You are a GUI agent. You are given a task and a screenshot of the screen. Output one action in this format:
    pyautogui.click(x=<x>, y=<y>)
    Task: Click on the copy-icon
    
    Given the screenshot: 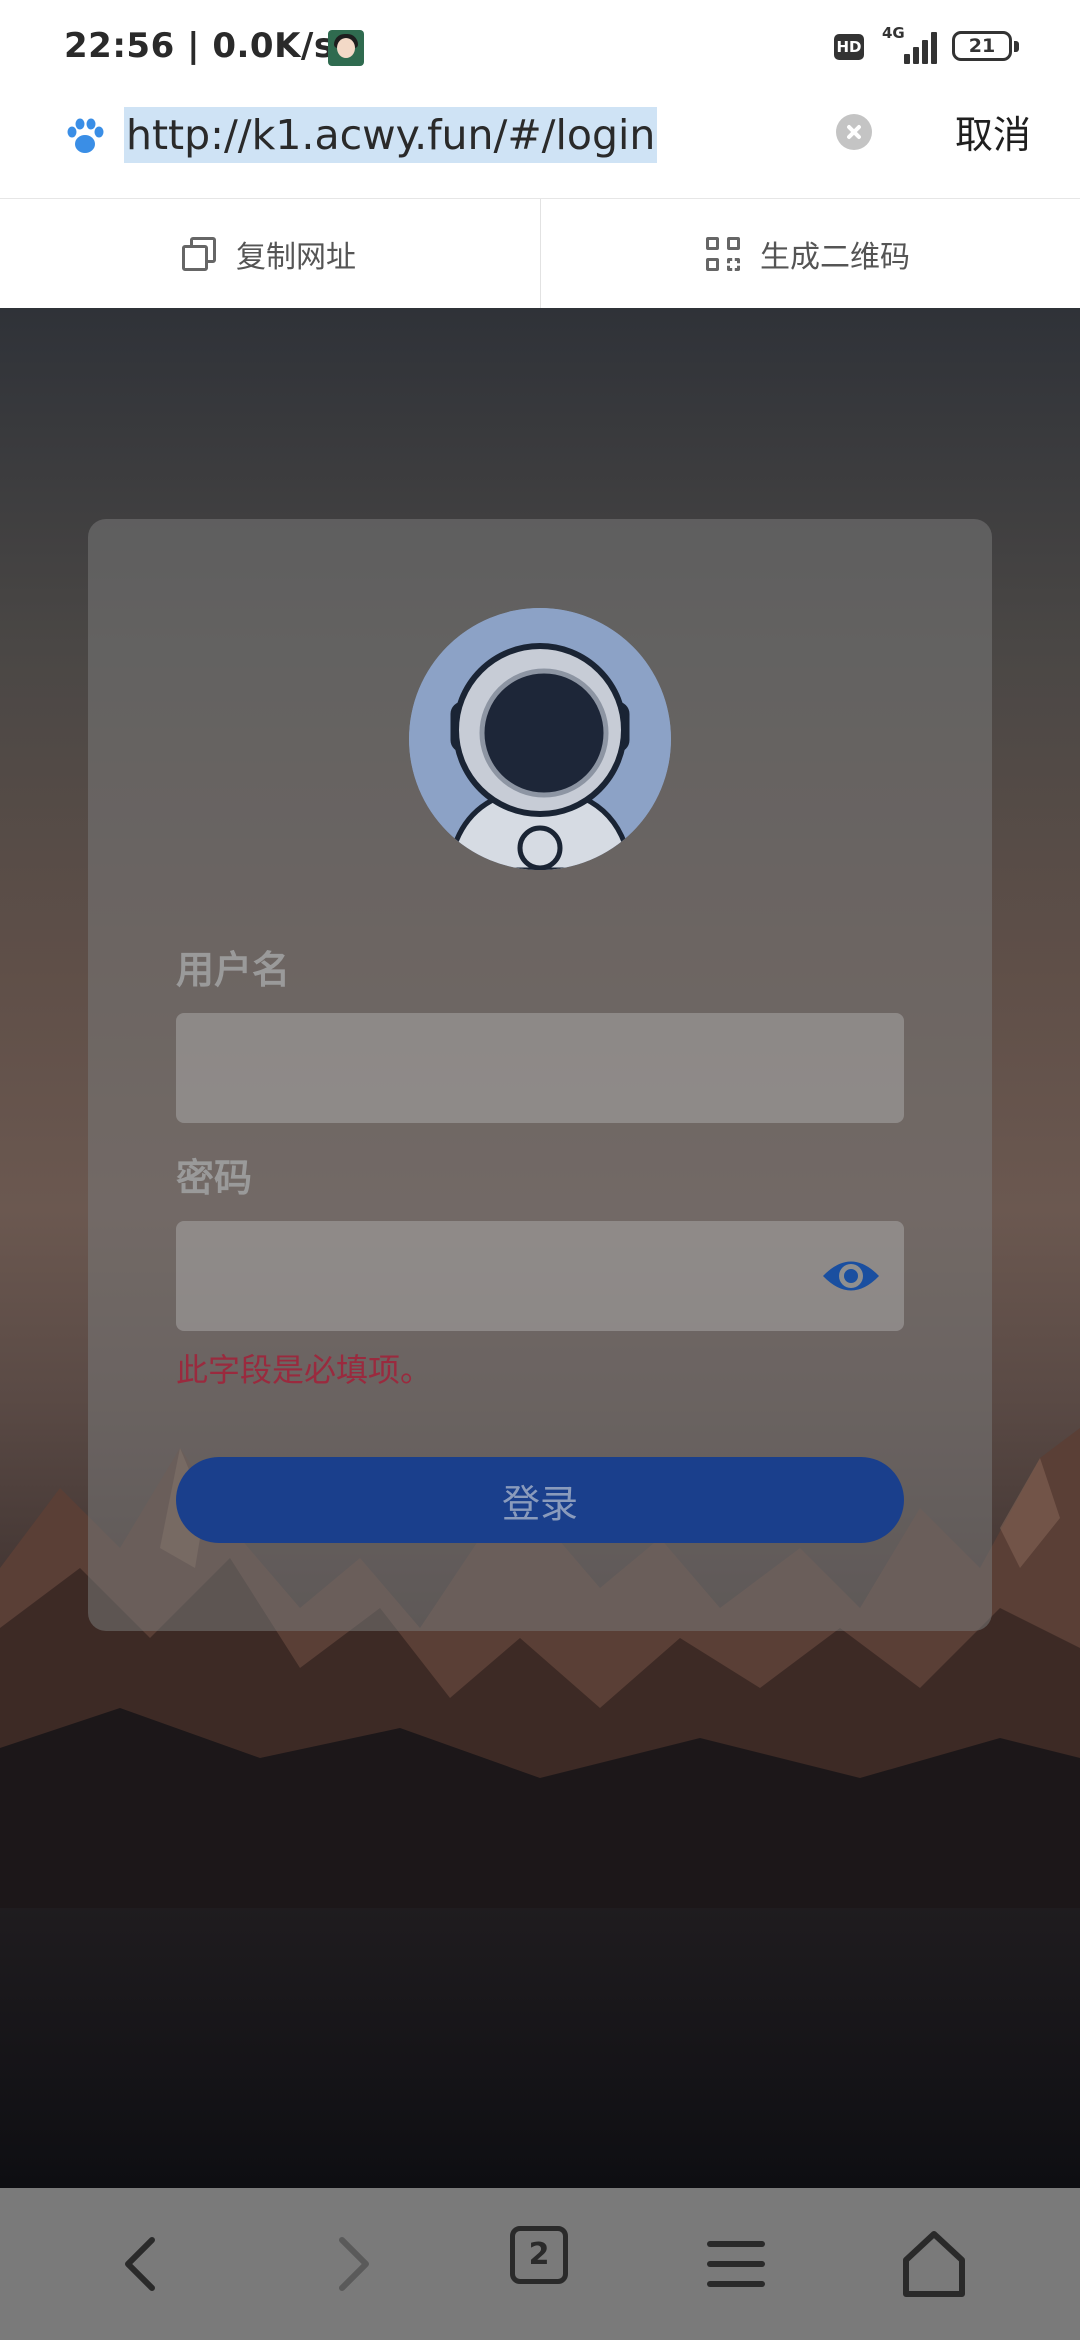 What is the action you would take?
    pyautogui.click(x=199, y=254)
    